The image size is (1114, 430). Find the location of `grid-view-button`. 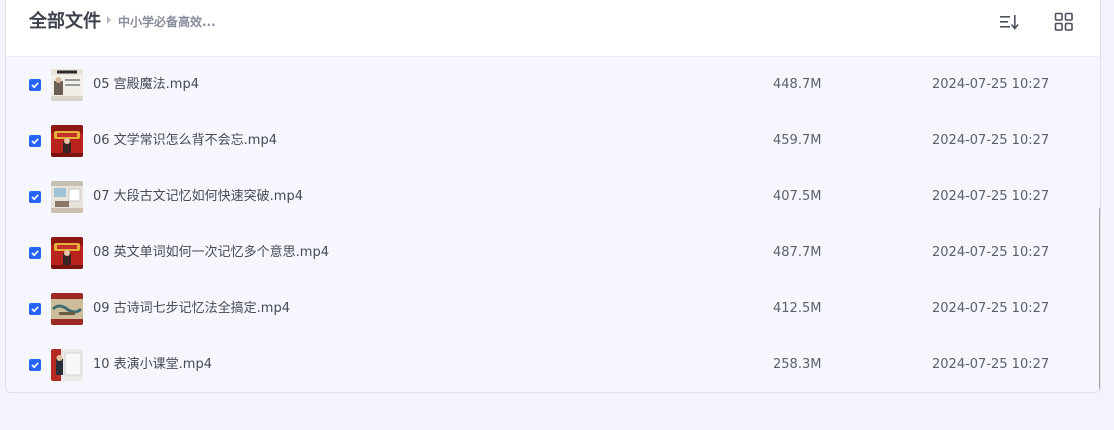

grid-view-button is located at coordinates (1064, 22).